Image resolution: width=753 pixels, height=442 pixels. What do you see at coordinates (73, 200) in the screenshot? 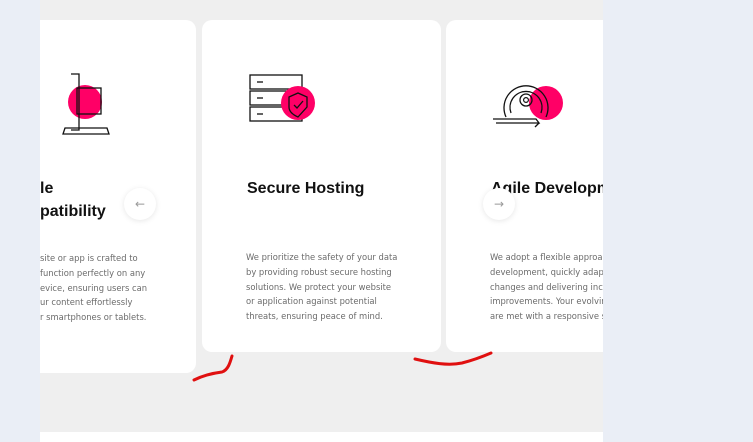
I see `card-title: le patibility` at bounding box center [73, 200].